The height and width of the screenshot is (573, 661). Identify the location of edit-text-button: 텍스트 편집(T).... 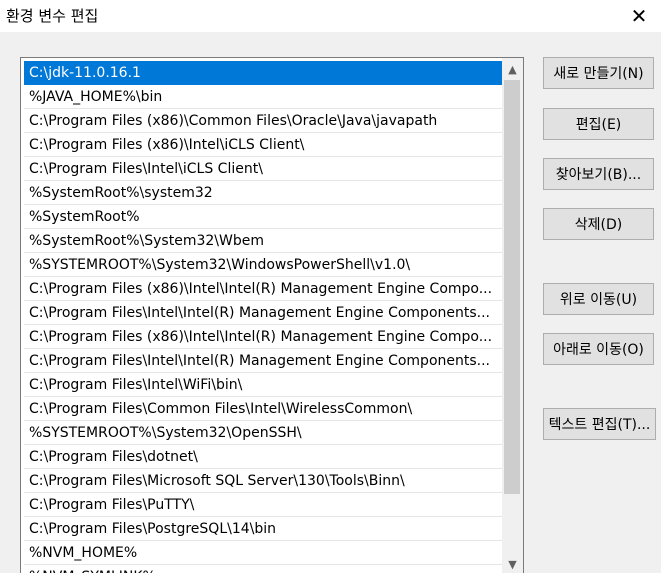
(599, 424).